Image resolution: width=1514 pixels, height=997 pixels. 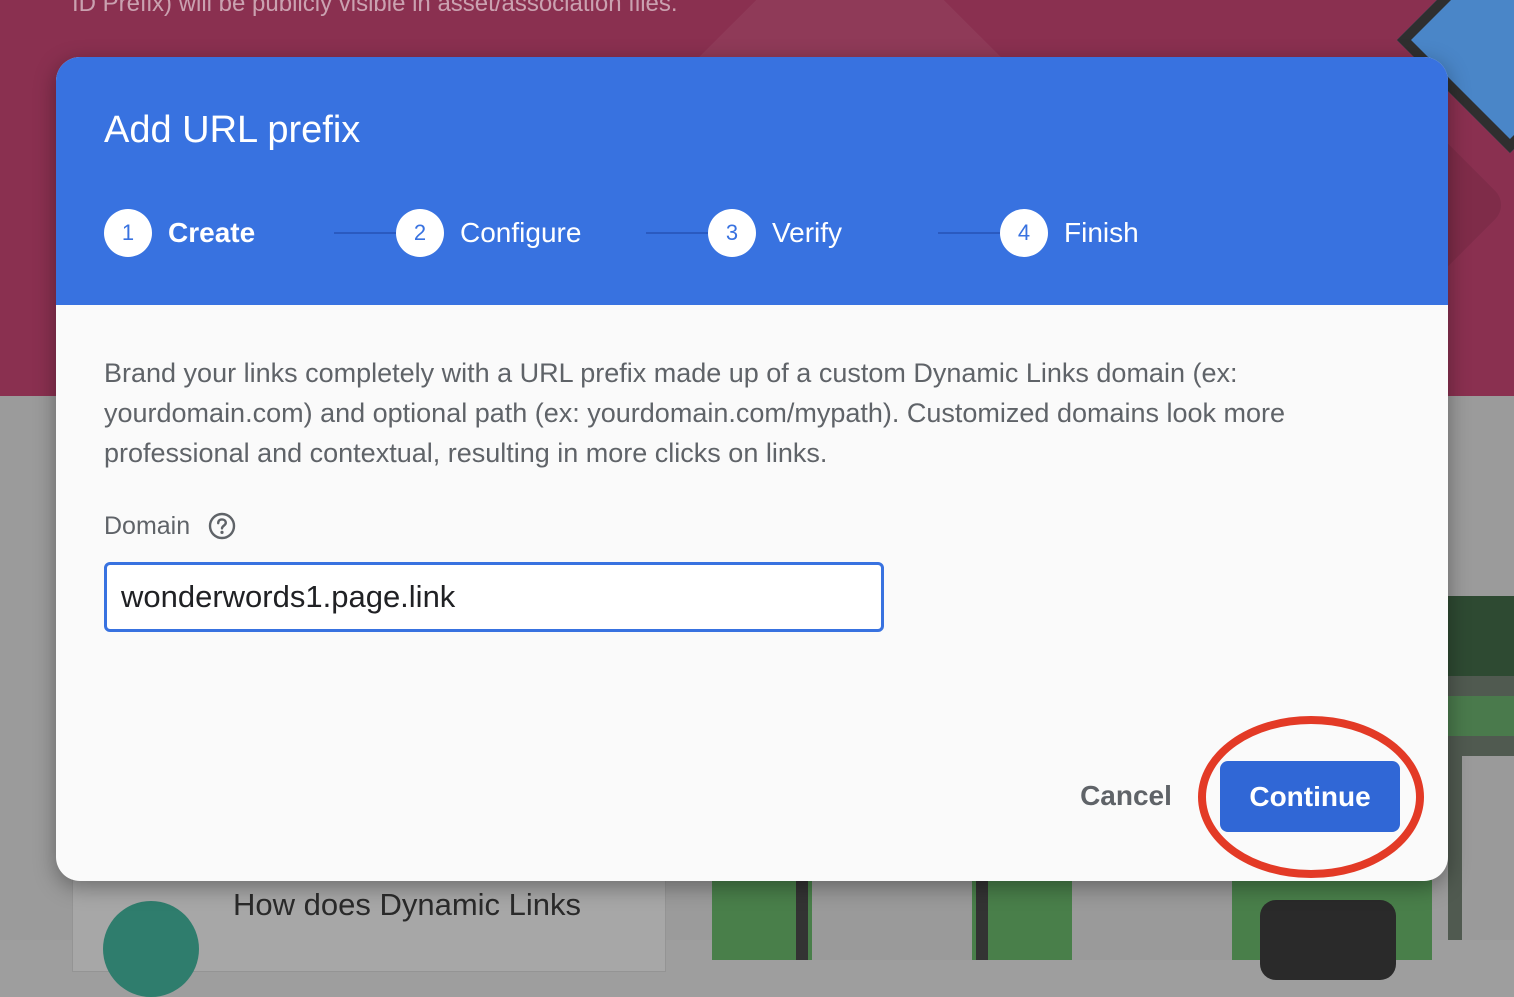 What do you see at coordinates (521, 232) in the screenshot?
I see `step-label: Configure` at bounding box center [521, 232].